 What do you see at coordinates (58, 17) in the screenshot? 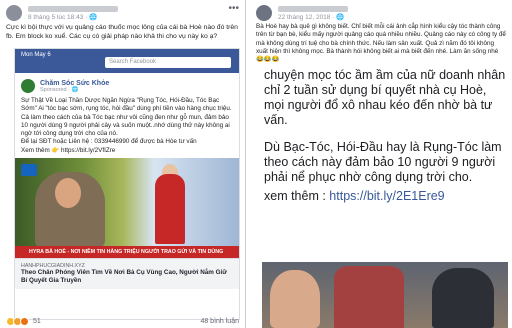
I see `post-date-text: 8 tháng 5 lúc 18:43 ·` at bounding box center [58, 17].